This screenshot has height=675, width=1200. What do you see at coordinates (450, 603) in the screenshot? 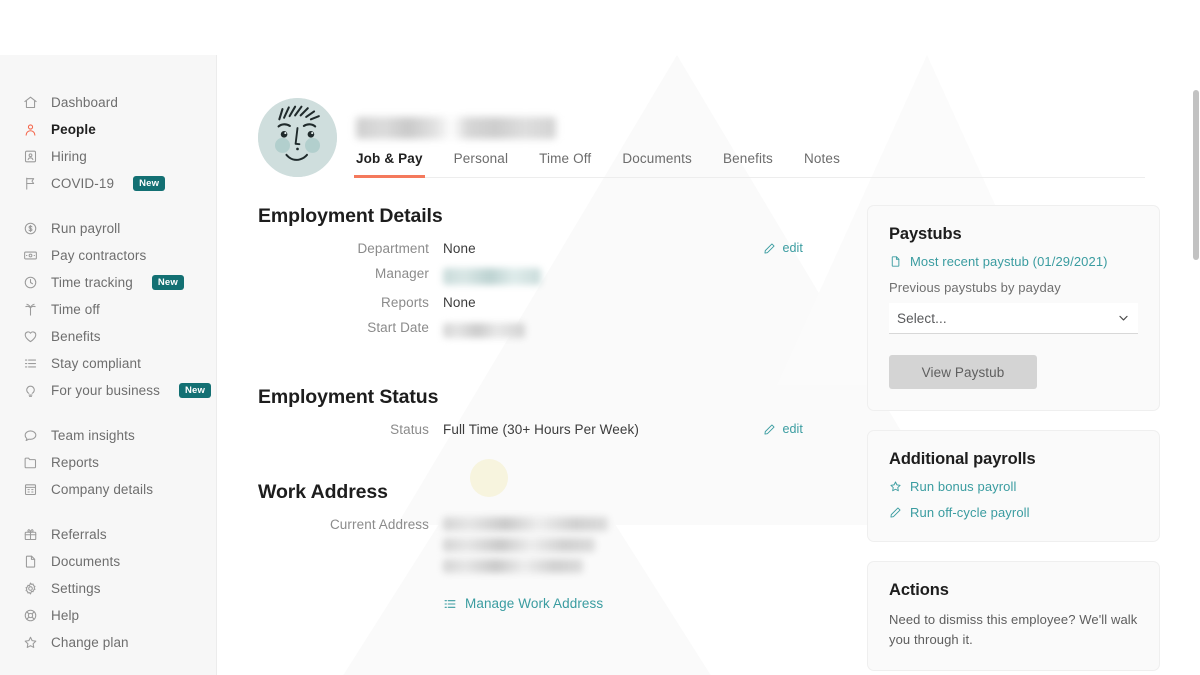
I see `list-icon` at bounding box center [450, 603].